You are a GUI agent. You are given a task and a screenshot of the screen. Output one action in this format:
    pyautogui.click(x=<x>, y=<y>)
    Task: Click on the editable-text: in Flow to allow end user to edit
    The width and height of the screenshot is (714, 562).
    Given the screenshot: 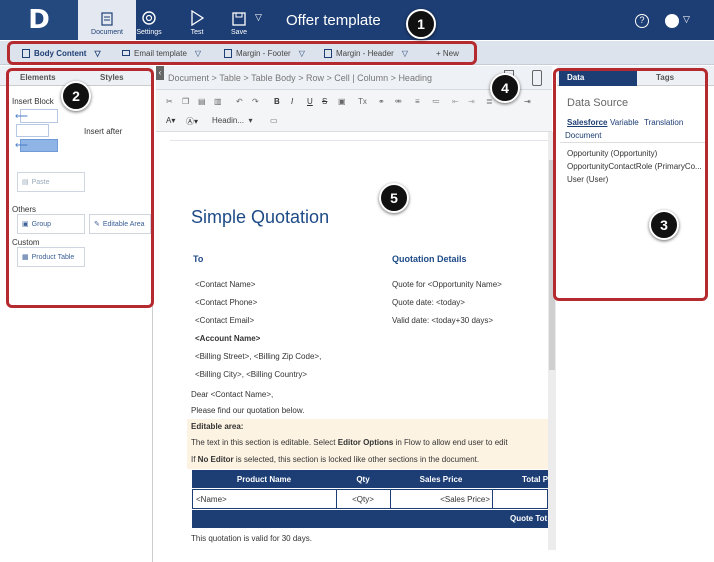 What is the action you would take?
    pyautogui.click(x=450, y=442)
    